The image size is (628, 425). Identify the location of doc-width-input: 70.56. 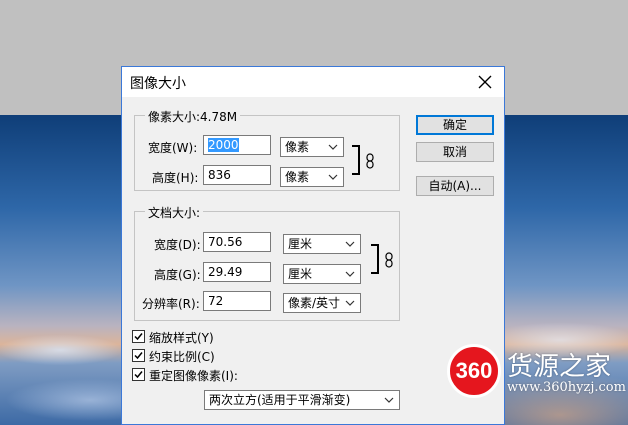
(237, 242).